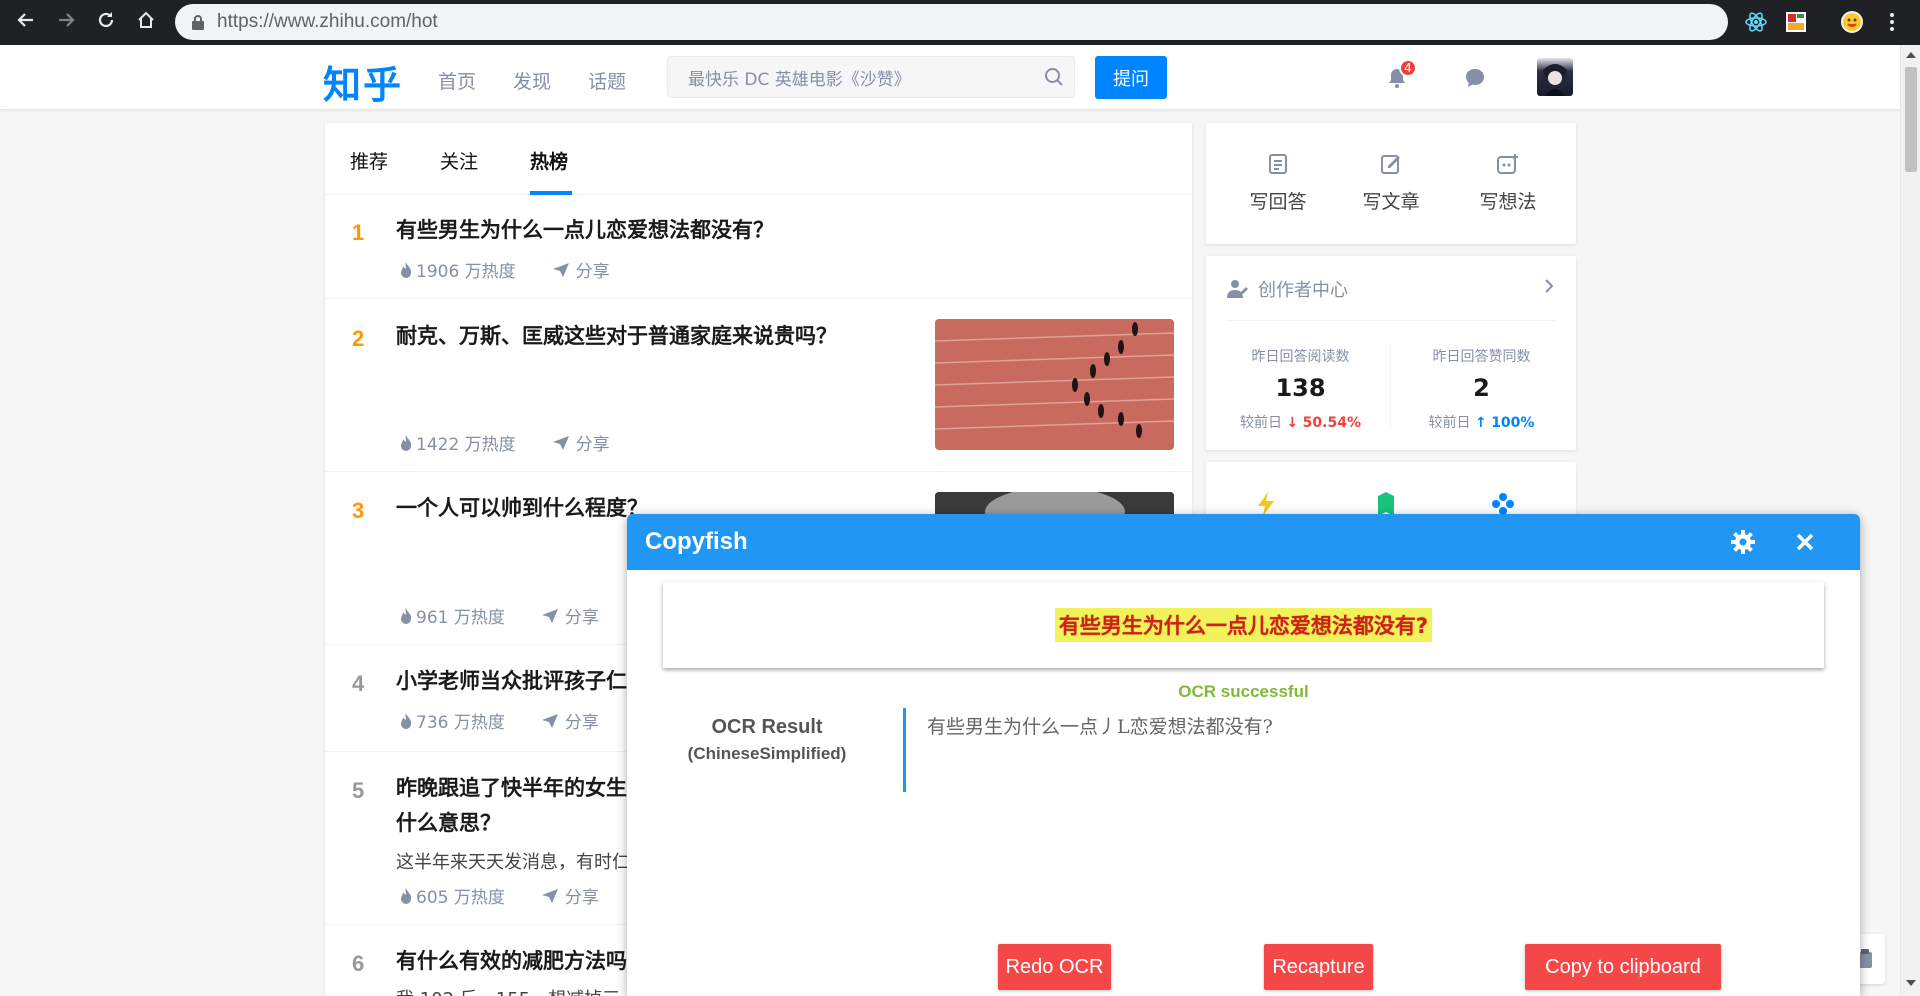 This screenshot has height=996, width=1920. What do you see at coordinates (1910, 520) in the screenshot?
I see `page-scrollbar` at bounding box center [1910, 520].